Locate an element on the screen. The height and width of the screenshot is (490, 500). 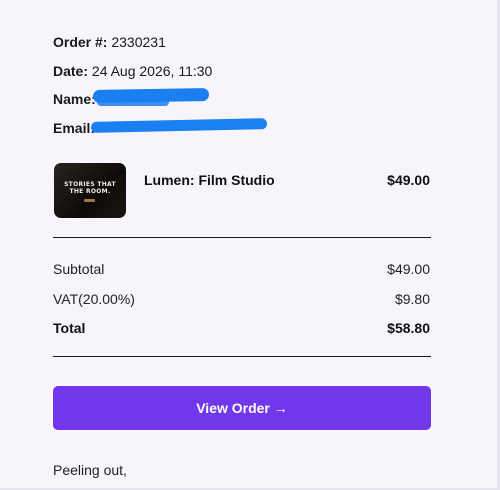
thumbnail-line-2: THE ROOM. is located at coordinates (90, 191).